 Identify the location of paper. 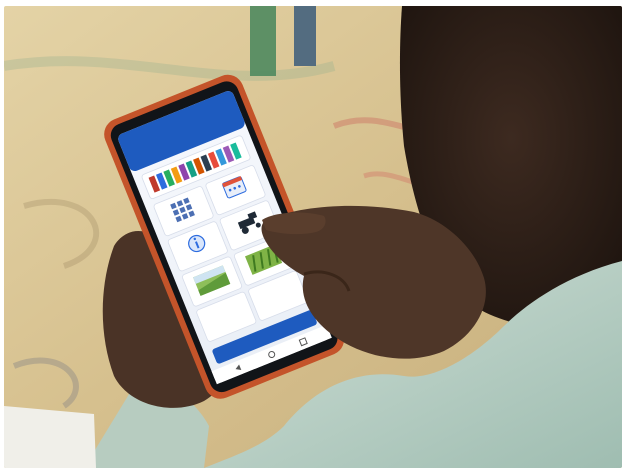
(50, 437).